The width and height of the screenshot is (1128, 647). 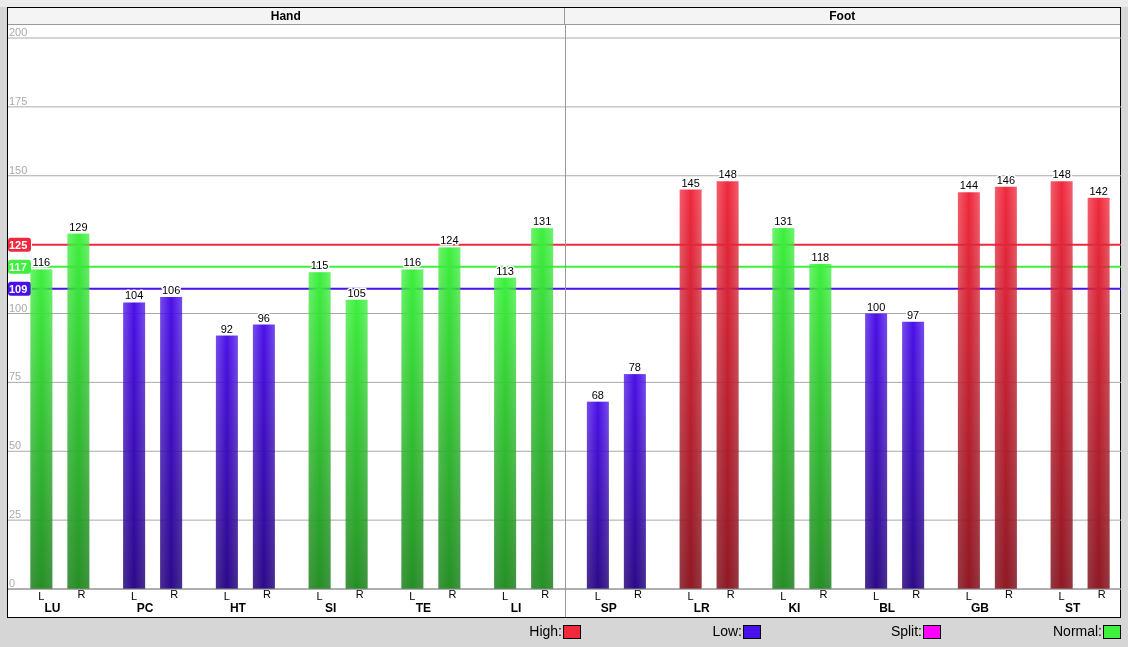 What do you see at coordinates (516, 608) in the screenshot?
I see `category-label: LI` at bounding box center [516, 608].